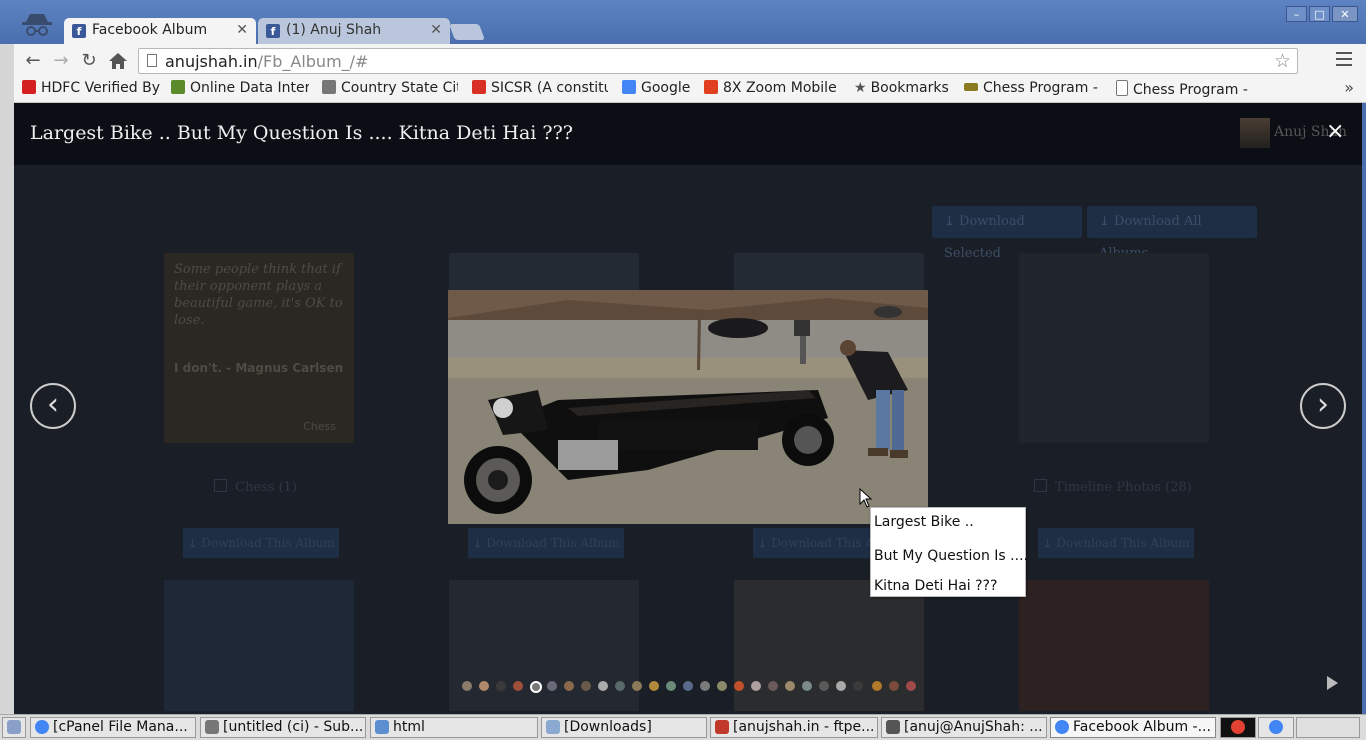 The image size is (1366, 740). I want to click on reload-icon: ↻, so click(89, 61).